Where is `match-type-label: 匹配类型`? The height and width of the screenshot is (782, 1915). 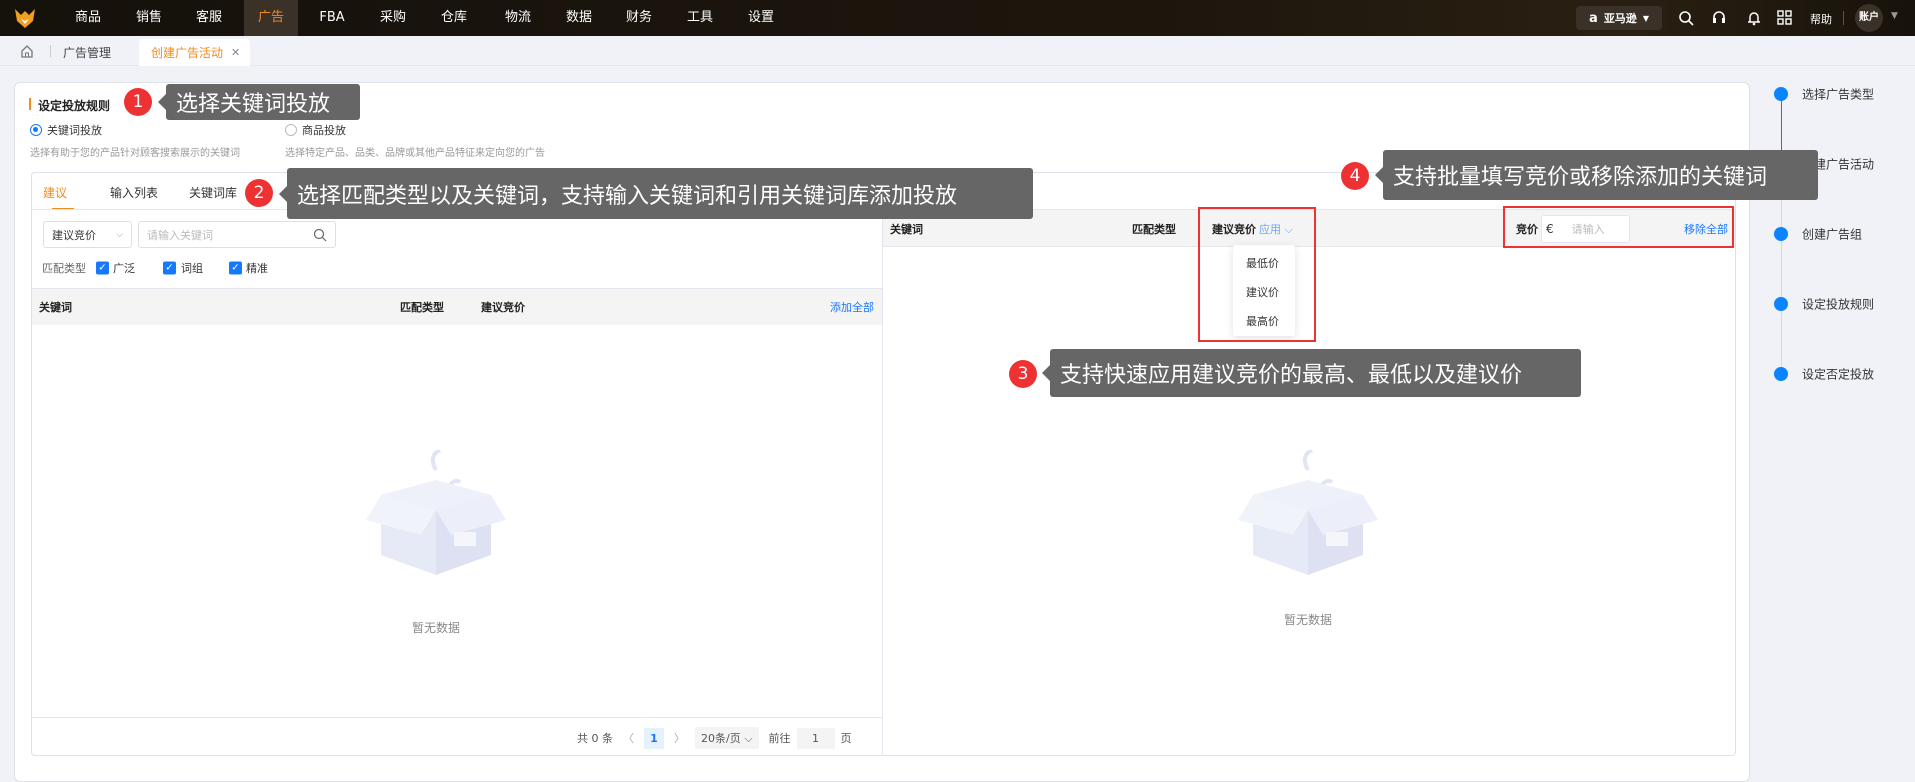
match-type-label: 匹配类型 is located at coordinates (64, 268).